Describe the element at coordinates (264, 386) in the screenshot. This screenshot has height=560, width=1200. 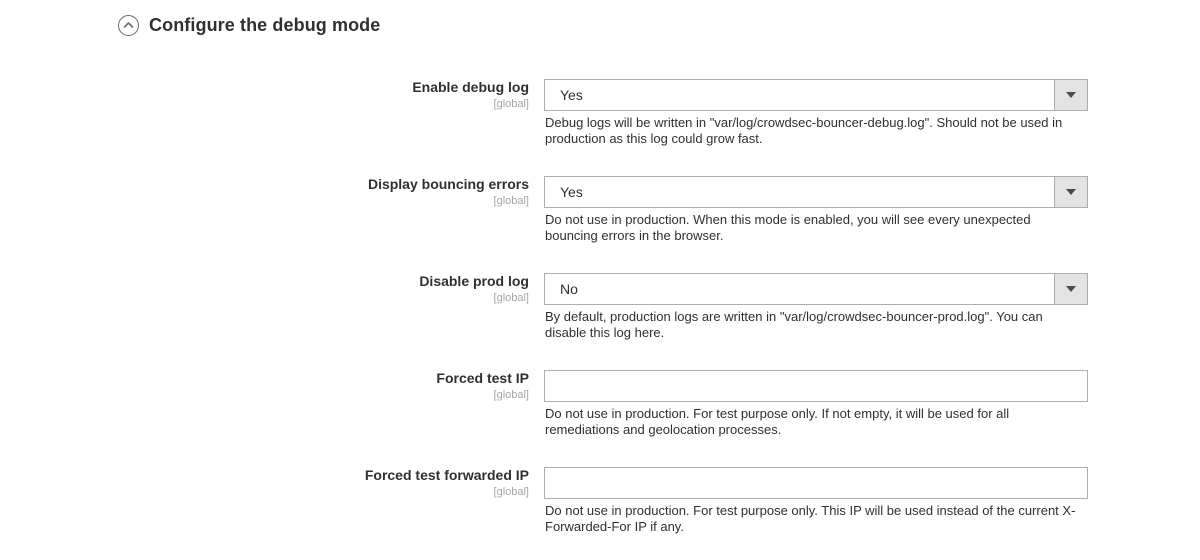
I see `field-label-forced-test-ip: Forced test IP [global]` at that location.